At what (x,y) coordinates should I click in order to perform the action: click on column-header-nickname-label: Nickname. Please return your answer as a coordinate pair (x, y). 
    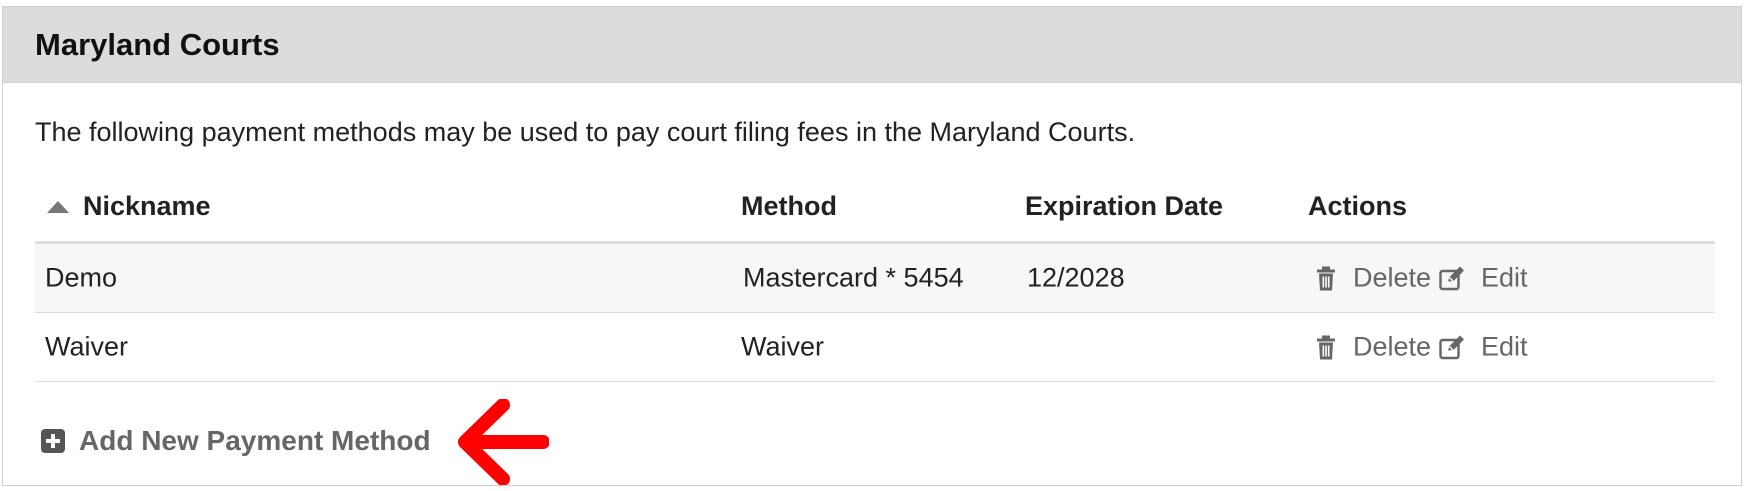
    Looking at the image, I should click on (147, 206).